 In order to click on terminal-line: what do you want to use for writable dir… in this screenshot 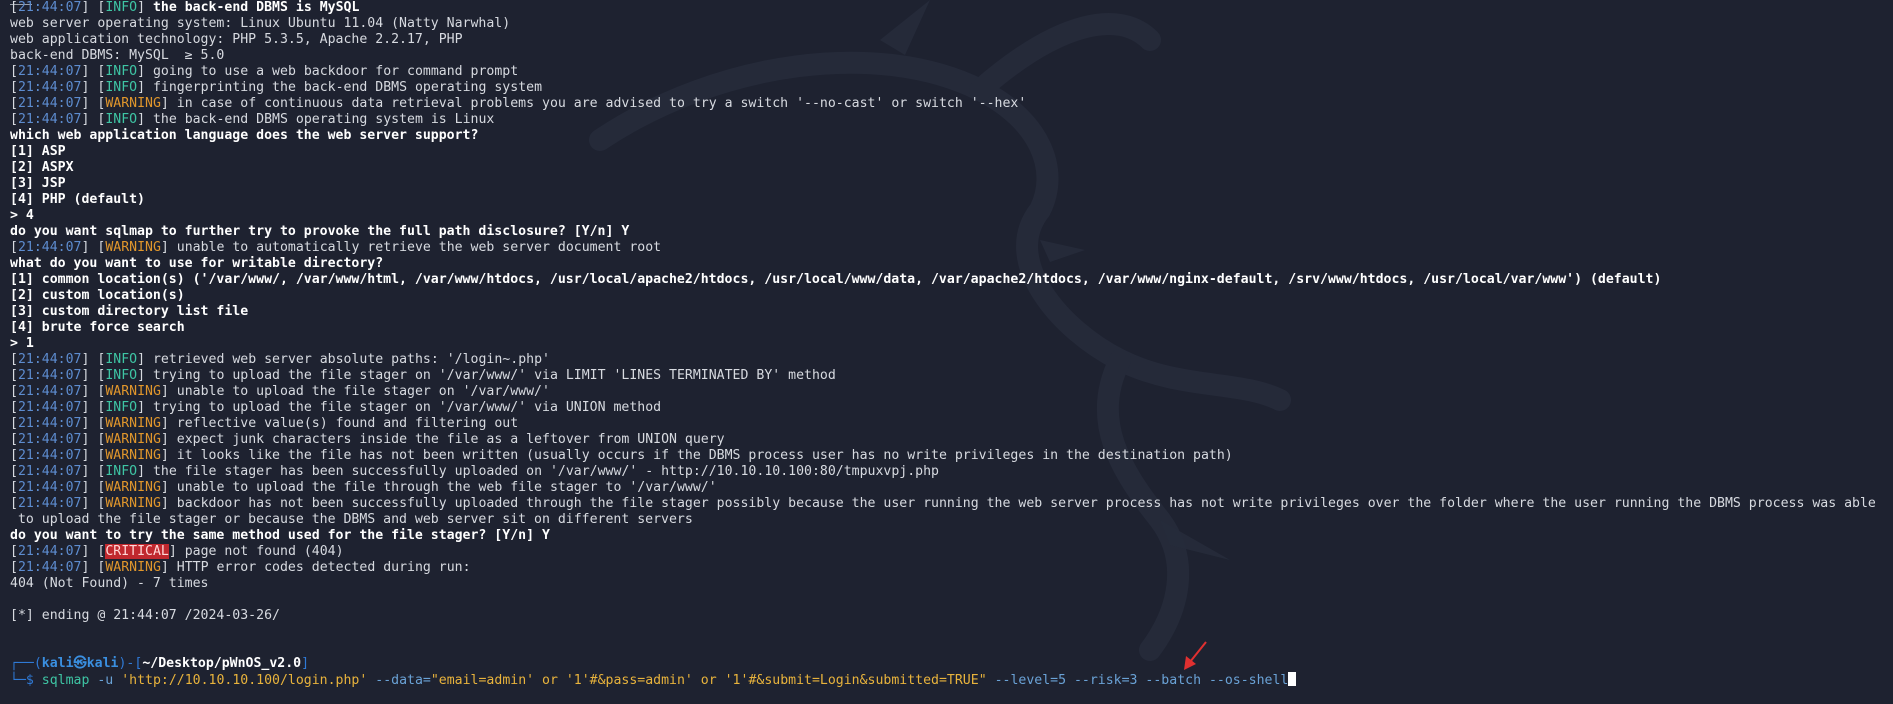, I will do `click(950, 264)`.